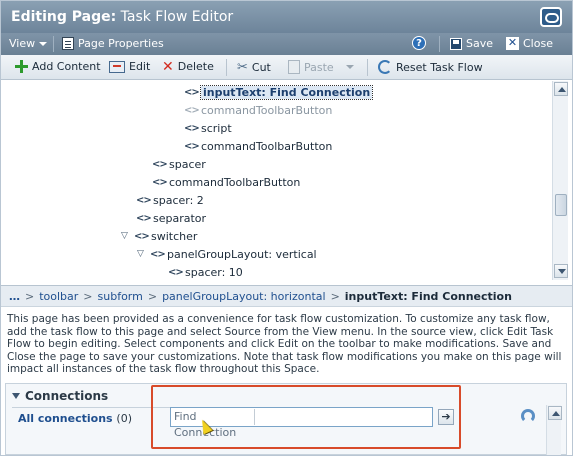  What do you see at coordinates (480, 43) in the screenshot?
I see `save-label: Save` at bounding box center [480, 43].